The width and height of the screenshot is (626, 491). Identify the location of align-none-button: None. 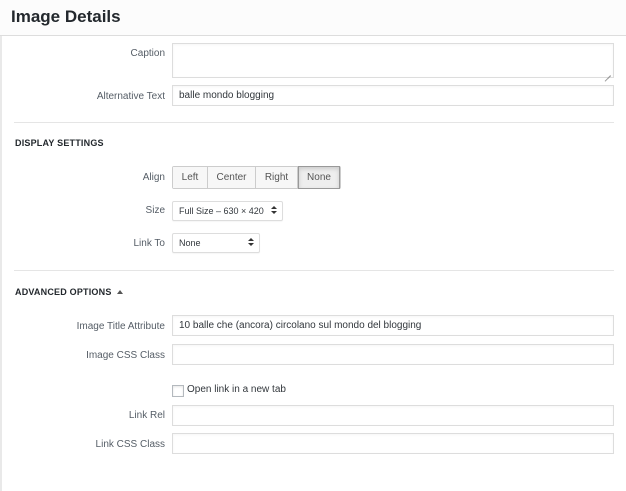
(319, 177).